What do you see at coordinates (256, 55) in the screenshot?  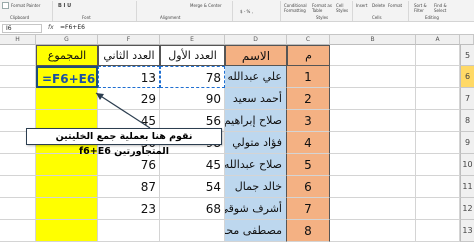 I see `header-name: الاسم` at bounding box center [256, 55].